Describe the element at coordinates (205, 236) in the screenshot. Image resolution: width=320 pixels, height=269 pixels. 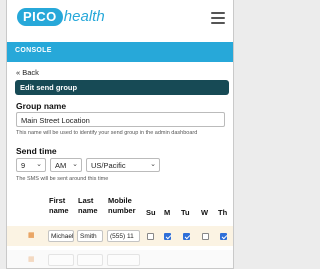
I see `checkbox-w` at that location.